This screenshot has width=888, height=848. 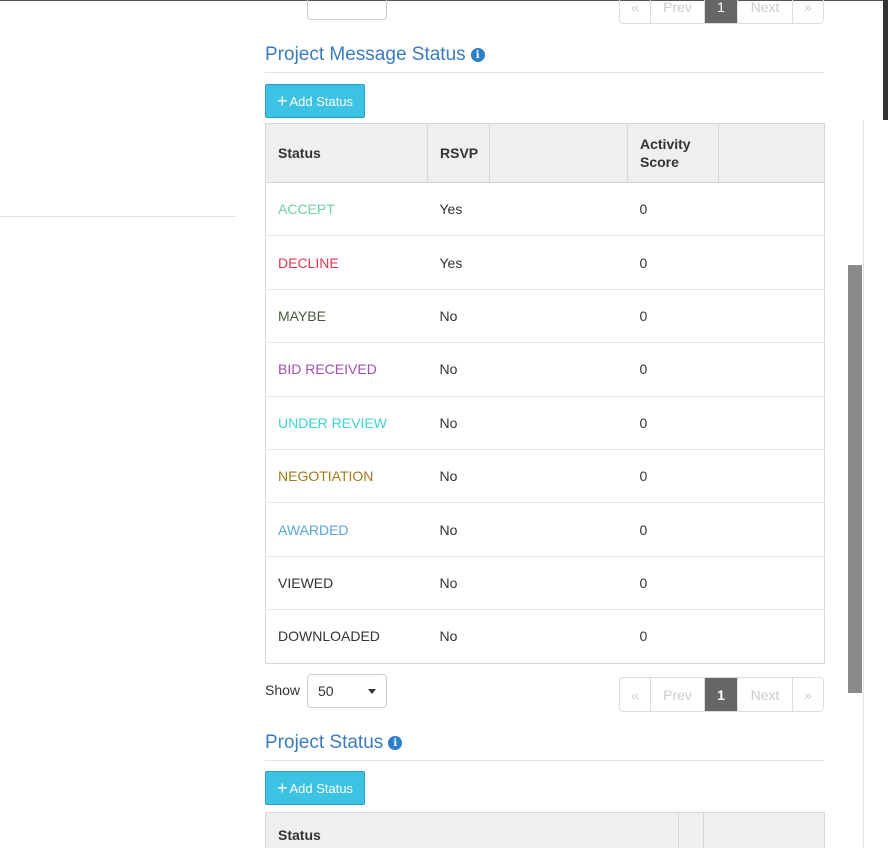 I want to click on status-cell: AWARDED, so click(x=346, y=529).